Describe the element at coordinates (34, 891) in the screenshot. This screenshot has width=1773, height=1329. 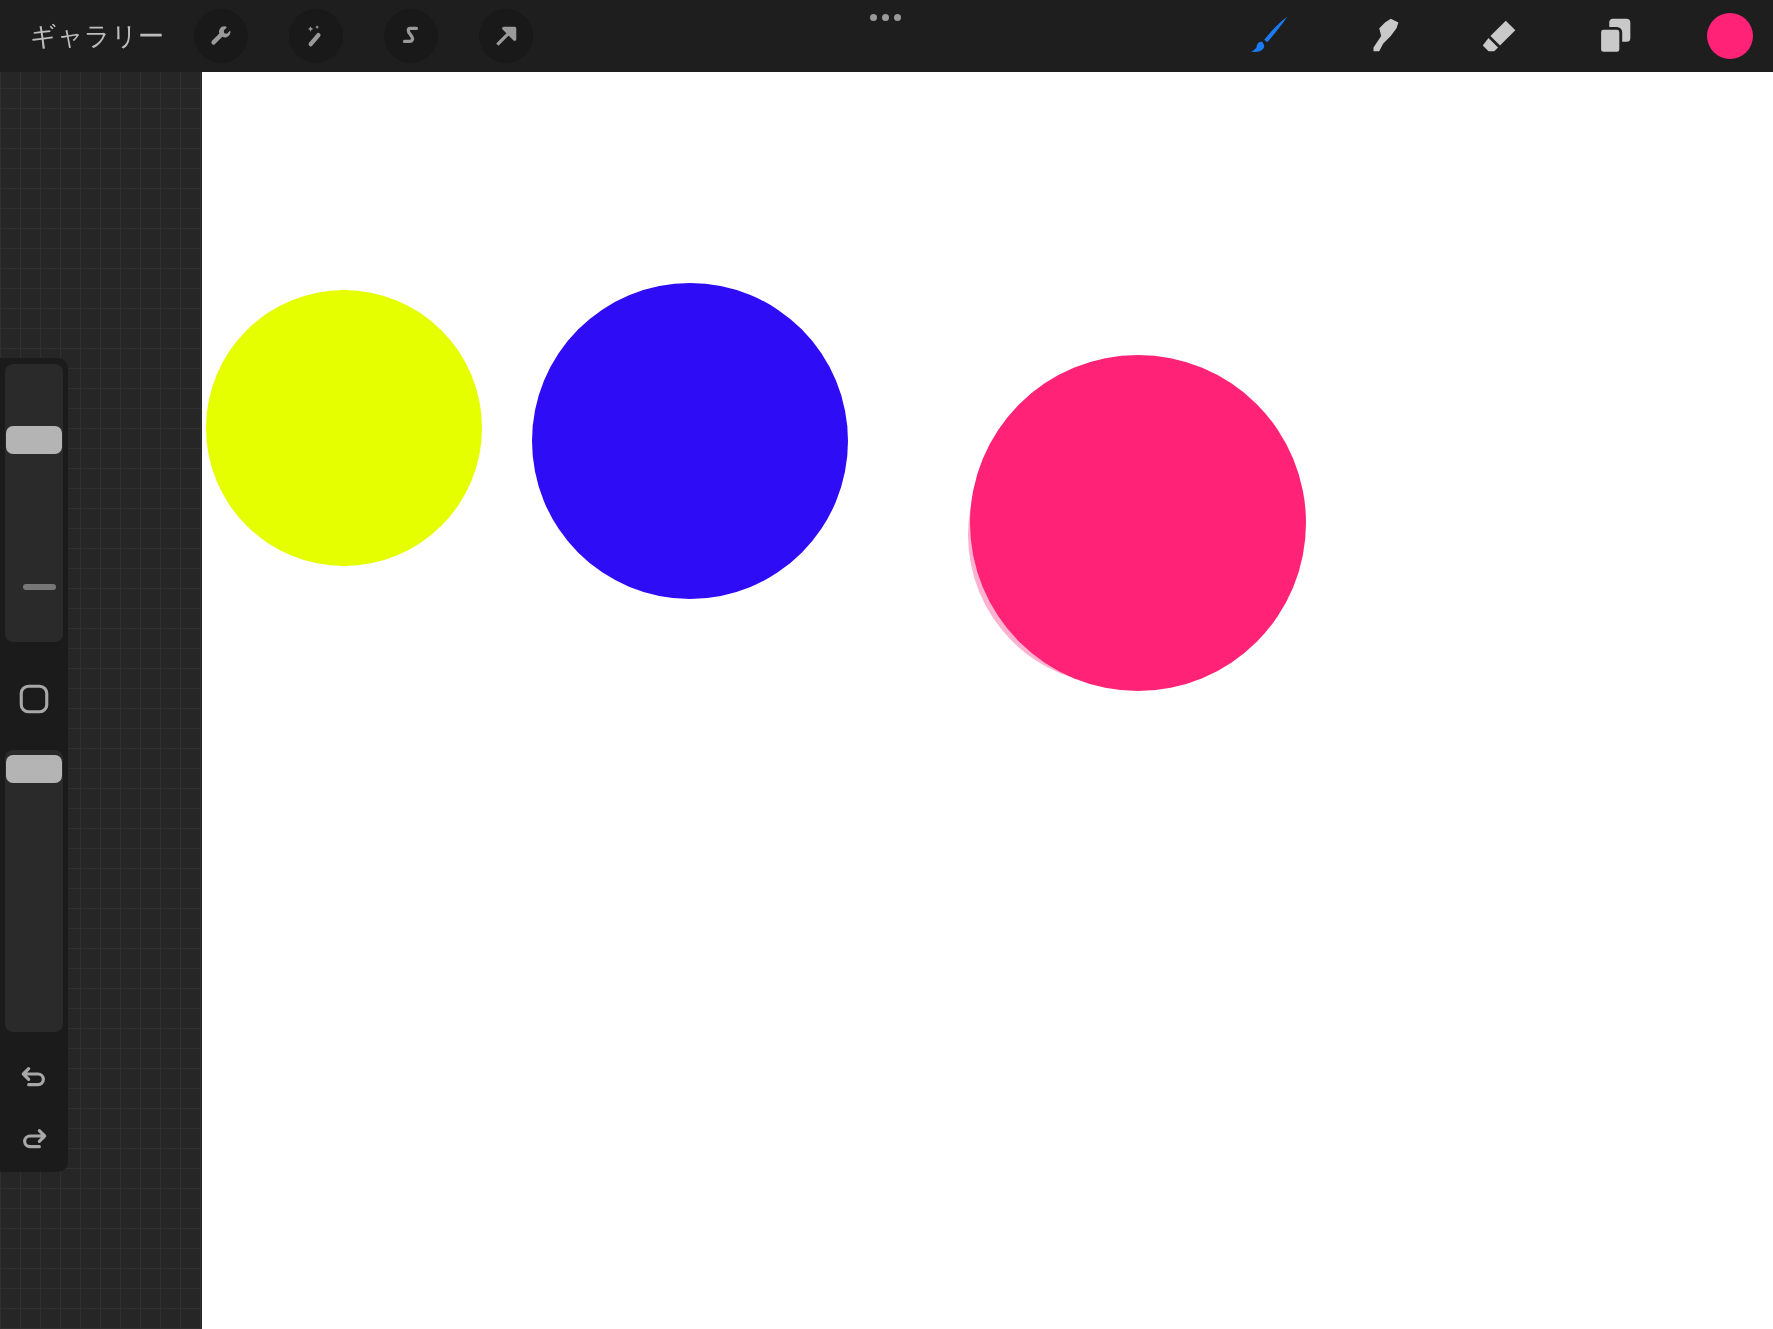
I see `opacity-slider` at that location.